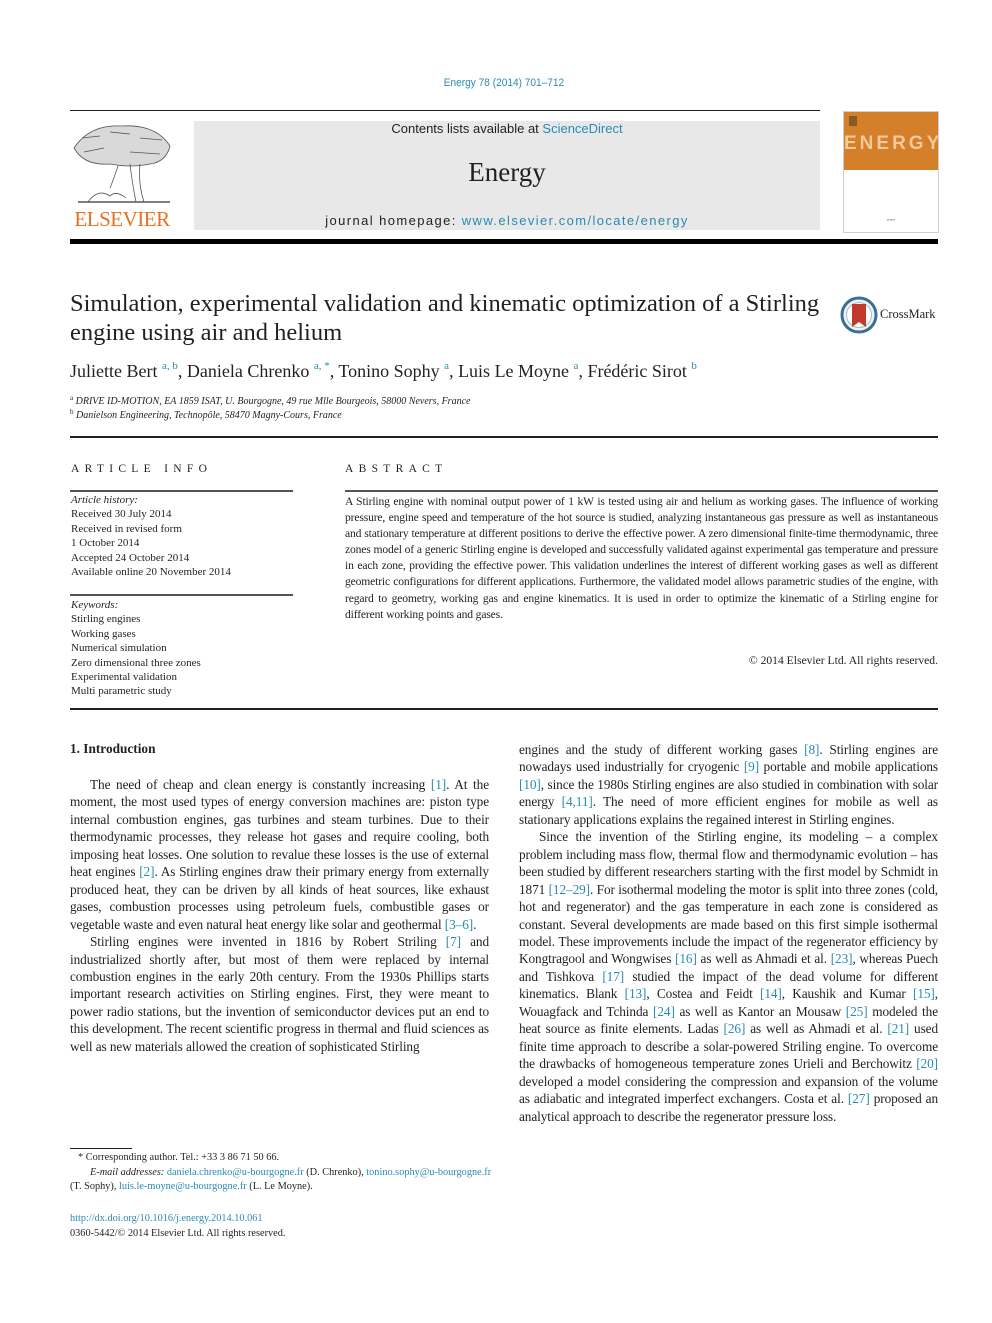 Image resolution: width=992 pixels, height=1323 pixels. What do you see at coordinates (686, 958) in the screenshot?
I see `citation-link: [16]` at bounding box center [686, 958].